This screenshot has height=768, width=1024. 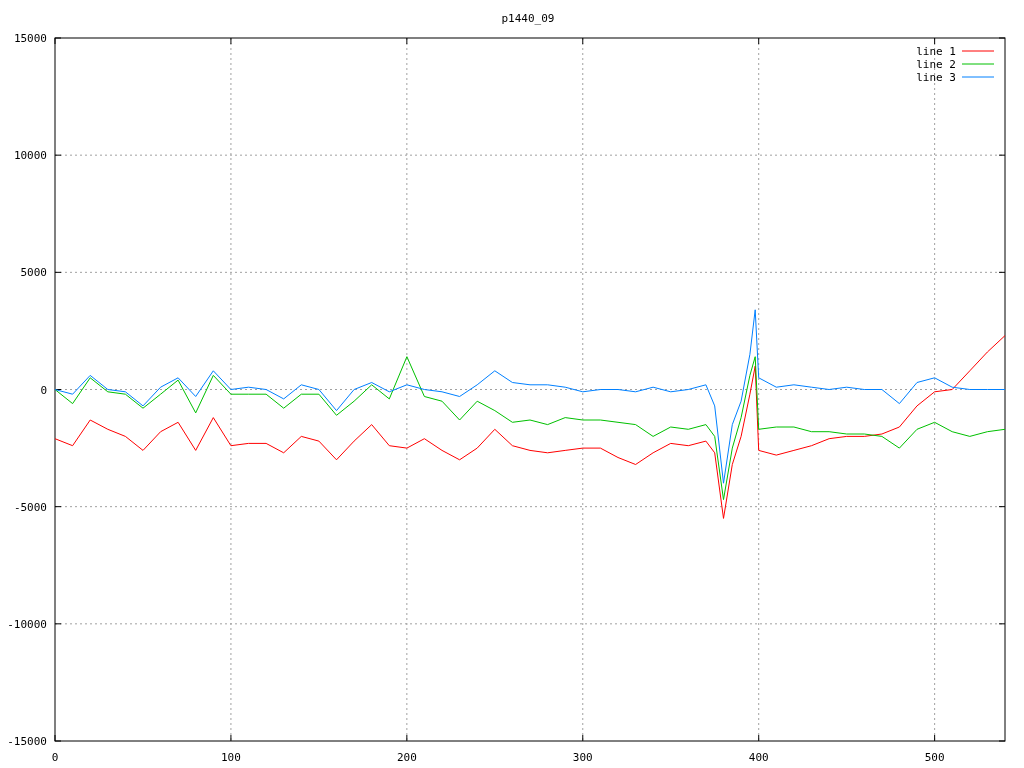 I want to click on y-tick-label: 15000, so click(x=30, y=38).